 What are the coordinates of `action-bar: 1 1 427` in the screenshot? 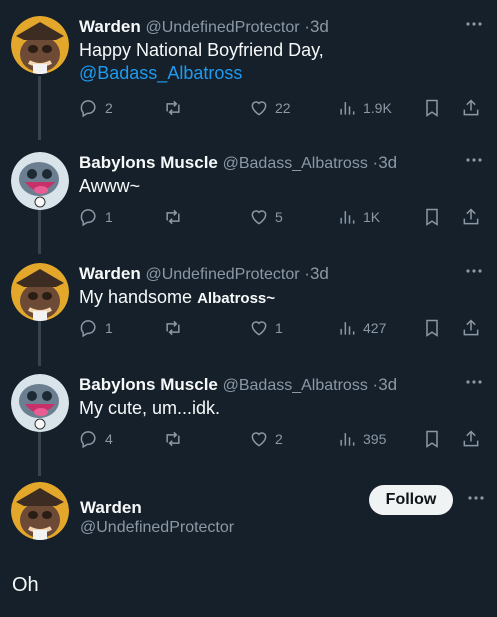 It's located at (281, 328).